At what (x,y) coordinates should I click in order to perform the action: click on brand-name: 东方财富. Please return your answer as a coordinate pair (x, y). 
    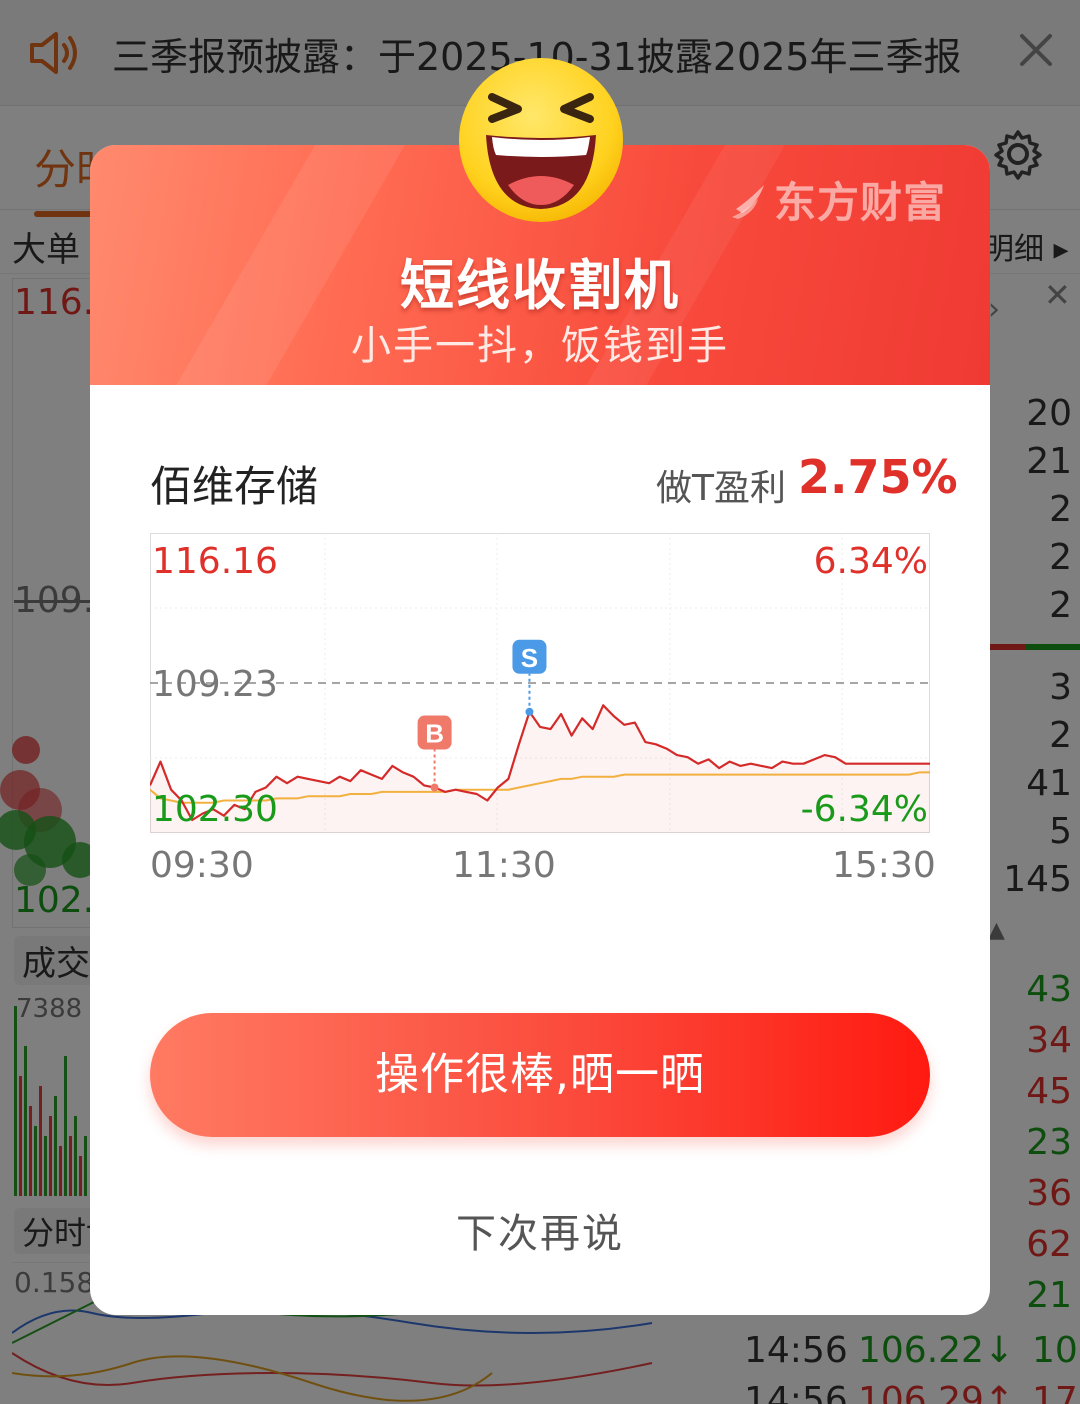
    Looking at the image, I should click on (860, 202).